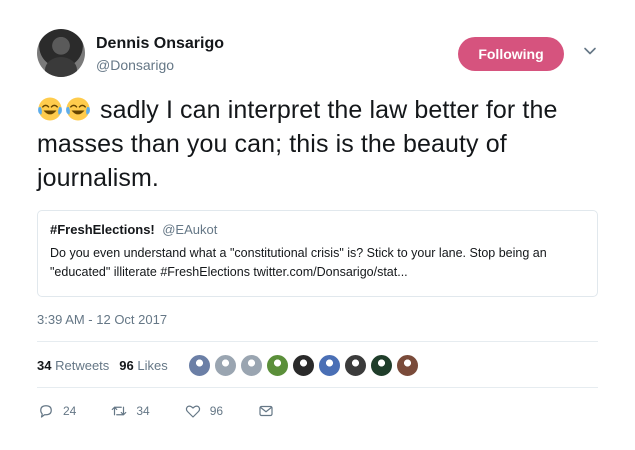 This screenshot has width=635, height=450. Describe the element at coordinates (82, 365) in the screenshot. I see `retweets-label: Retweets` at that location.